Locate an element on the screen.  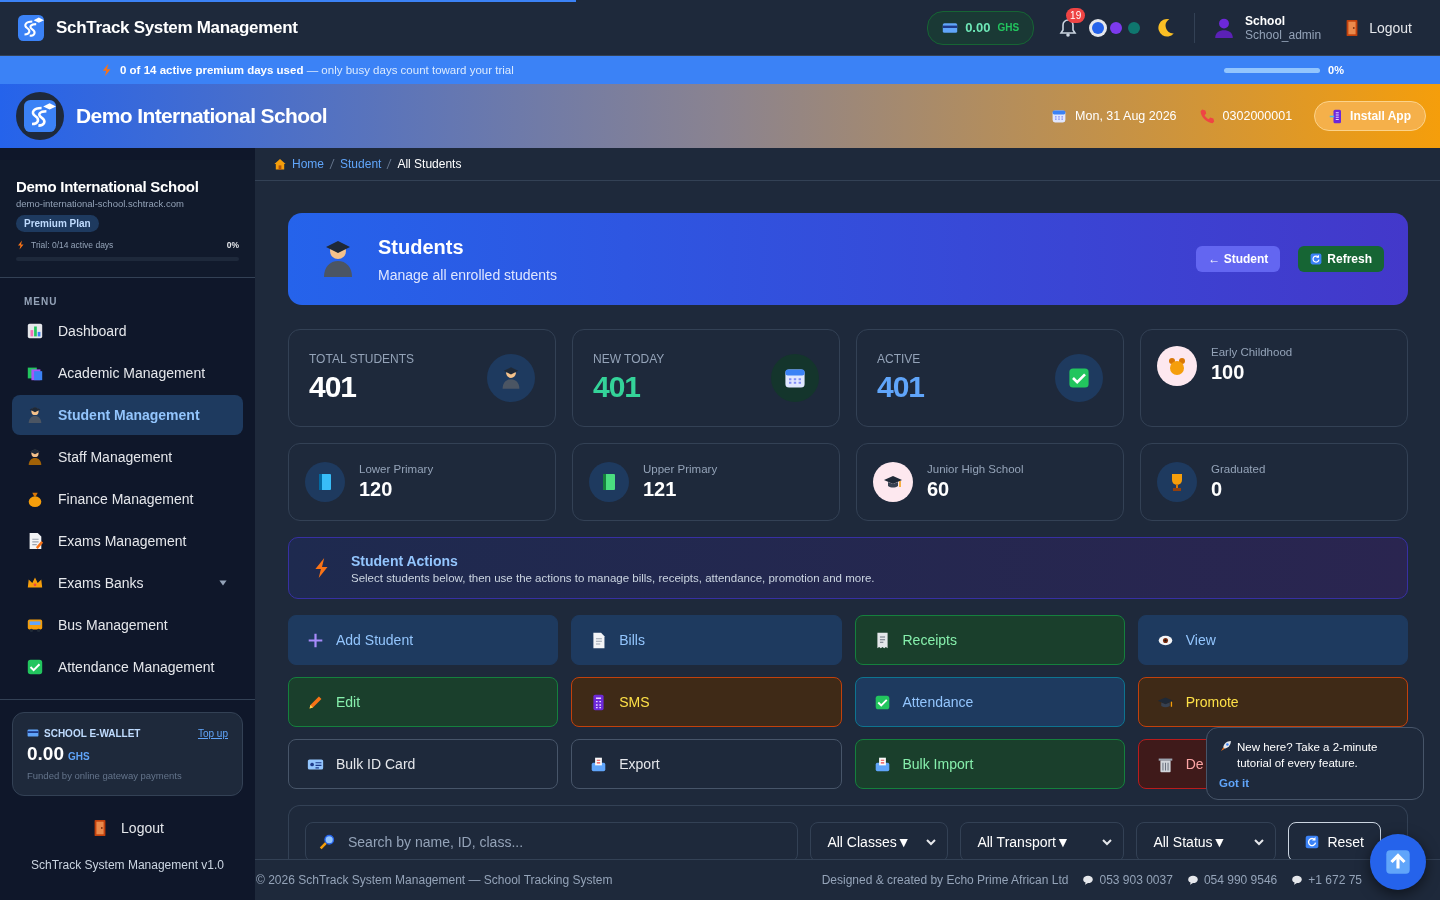
sidebar-item: Exams Banks is located at coordinates (127, 583).